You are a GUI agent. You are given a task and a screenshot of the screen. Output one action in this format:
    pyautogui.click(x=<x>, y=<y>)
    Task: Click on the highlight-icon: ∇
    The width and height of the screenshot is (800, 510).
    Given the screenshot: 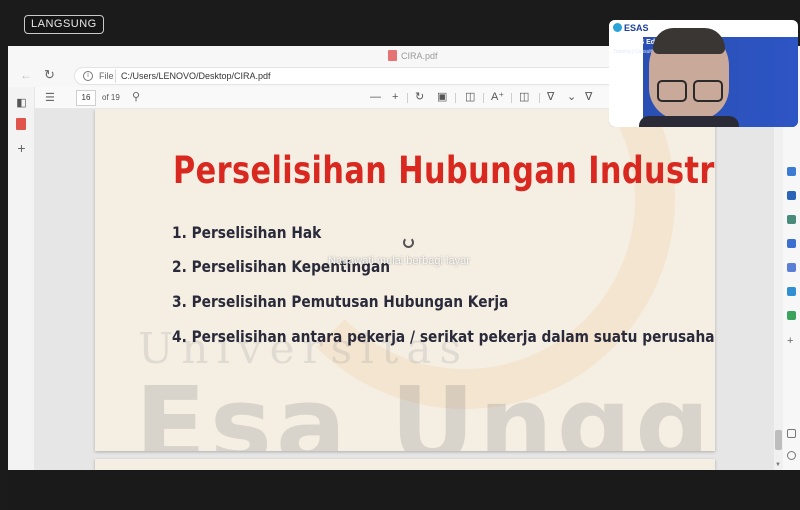 What is the action you would take?
    pyautogui.click(x=588, y=97)
    